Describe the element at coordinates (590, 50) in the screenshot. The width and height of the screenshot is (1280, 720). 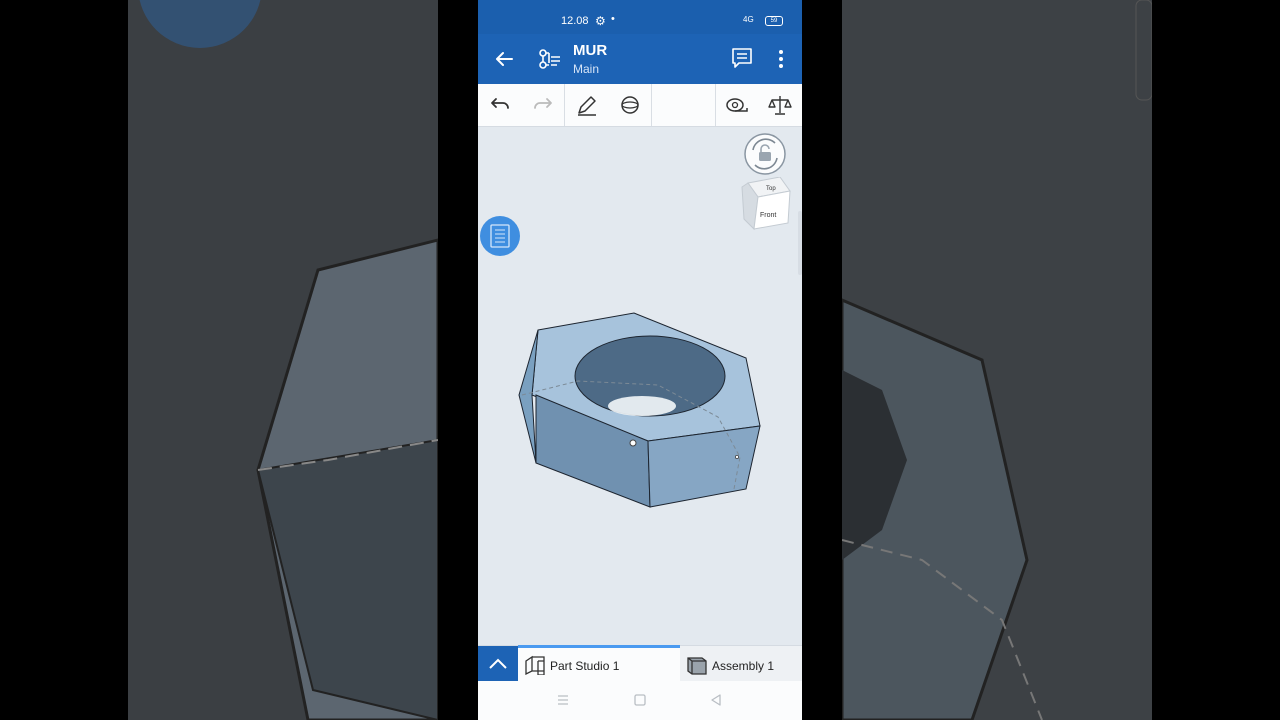
I see `document-title: MUR` at that location.